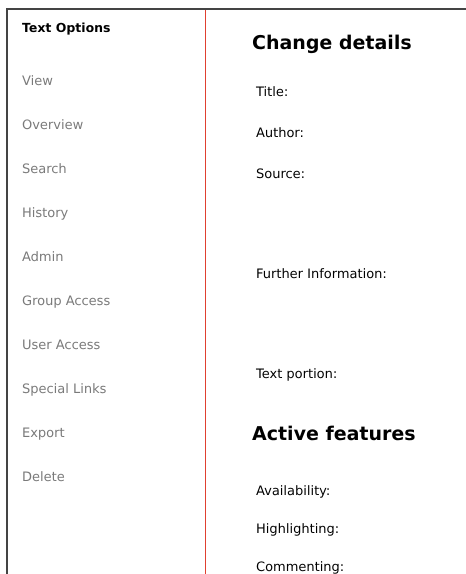 The height and width of the screenshot is (574, 466). I want to click on sidebar-link: History, so click(45, 214).